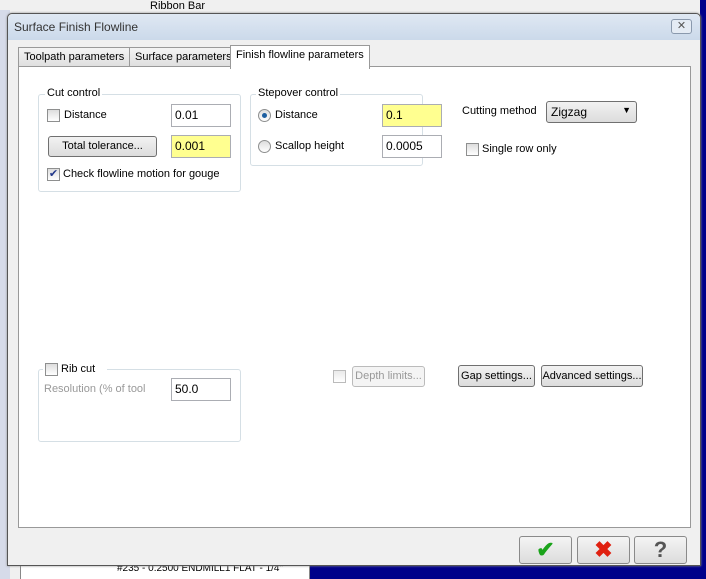  What do you see at coordinates (53, 174) in the screenshot?
I see `gouge-checkbox: ✔` at bounding box center [53, 174].